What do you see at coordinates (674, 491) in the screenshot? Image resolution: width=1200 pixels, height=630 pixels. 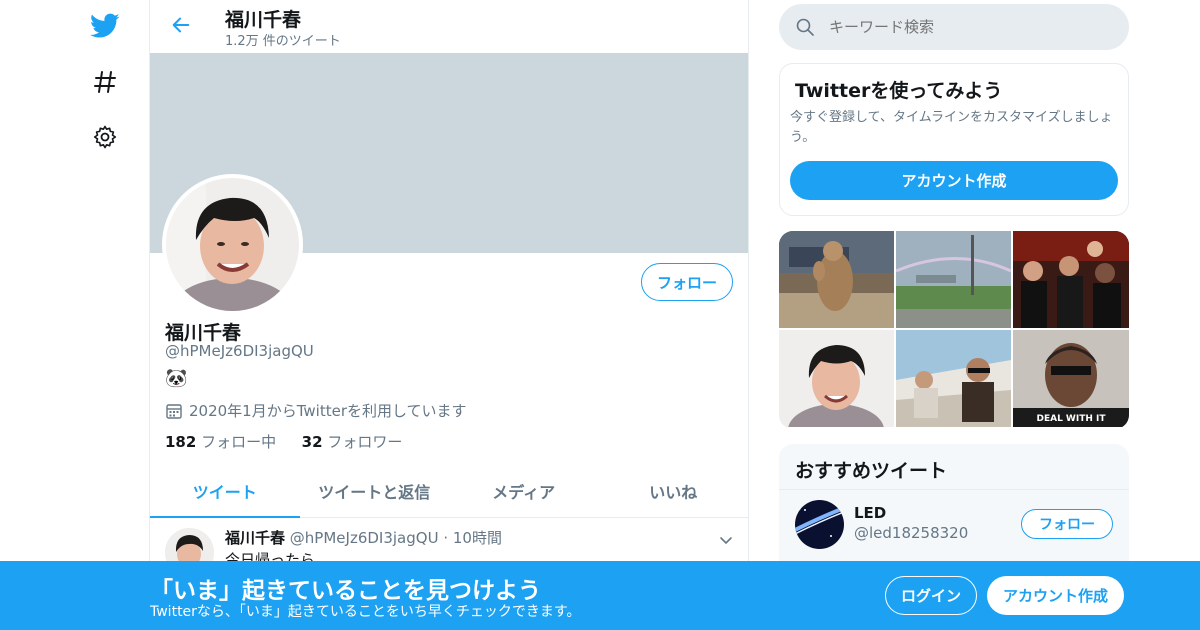 I see `tab-likes: いいね` at bounding box center [674, 491].